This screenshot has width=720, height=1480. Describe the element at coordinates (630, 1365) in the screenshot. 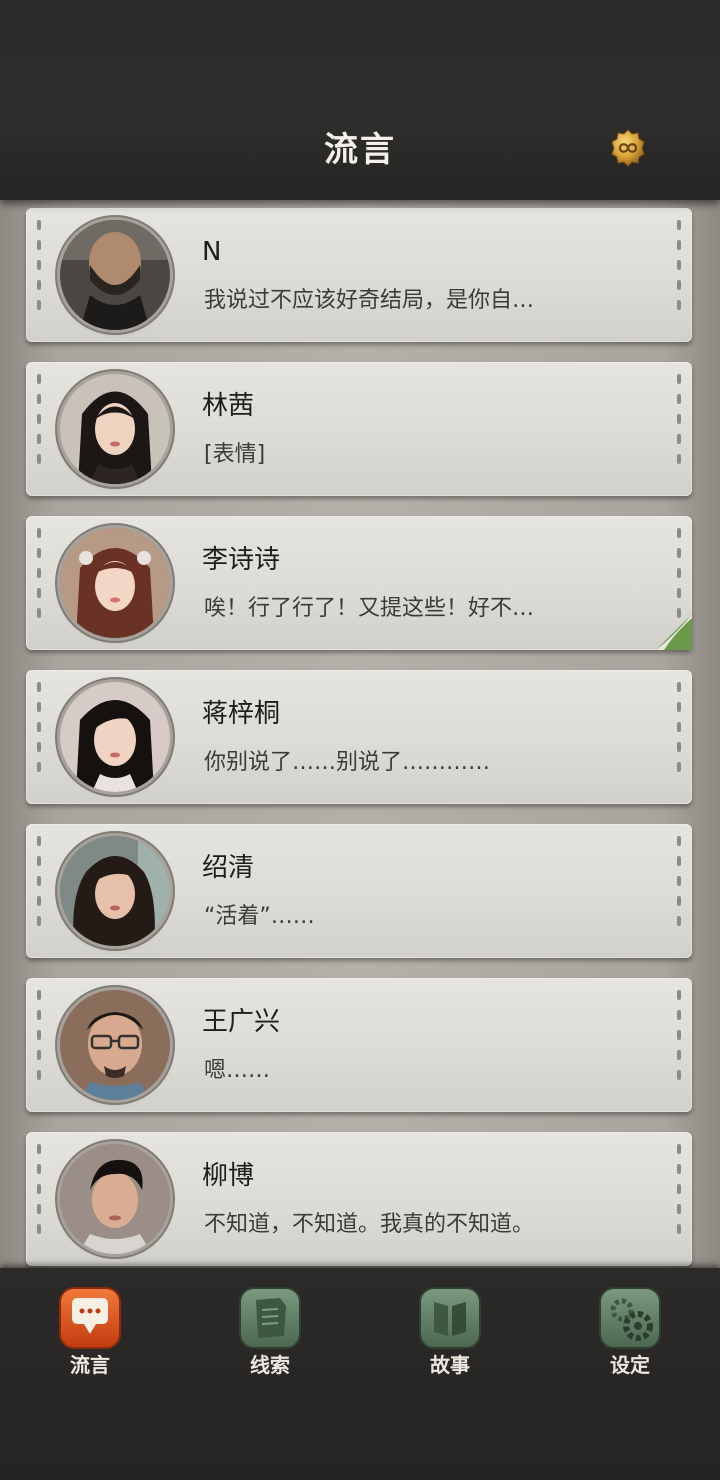

I see `tab-label: 设定` at that location.